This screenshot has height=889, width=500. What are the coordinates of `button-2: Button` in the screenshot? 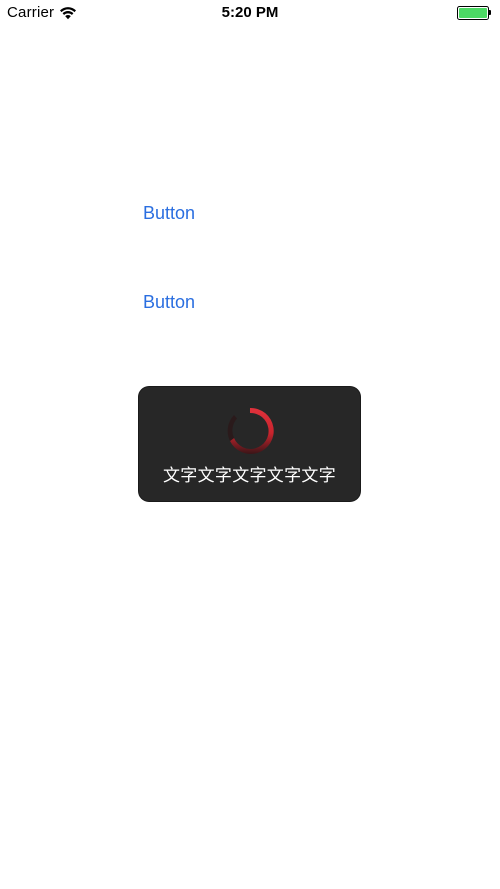 It's located at (169, 302).